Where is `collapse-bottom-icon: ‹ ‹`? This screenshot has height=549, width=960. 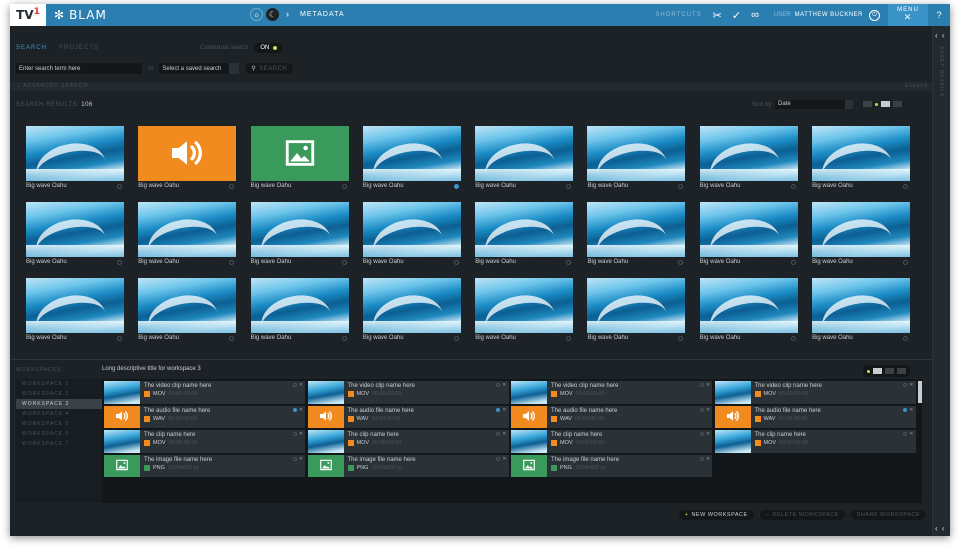
collapse-bottom-icon: ‹ ‹ is located at coordinates (940, 528).